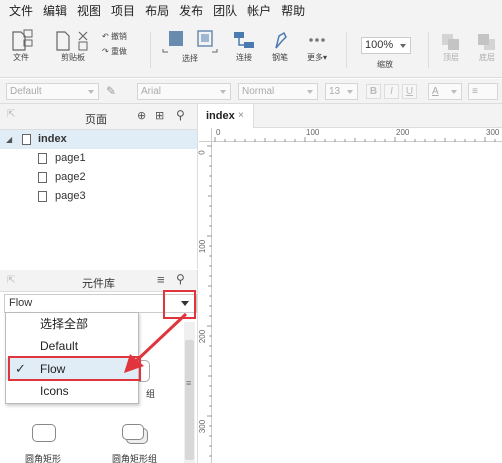  What do you see at coordinates (258, 91) in the screenshot?
I see `weight-value: Normal` at bounding box center [258, 91].